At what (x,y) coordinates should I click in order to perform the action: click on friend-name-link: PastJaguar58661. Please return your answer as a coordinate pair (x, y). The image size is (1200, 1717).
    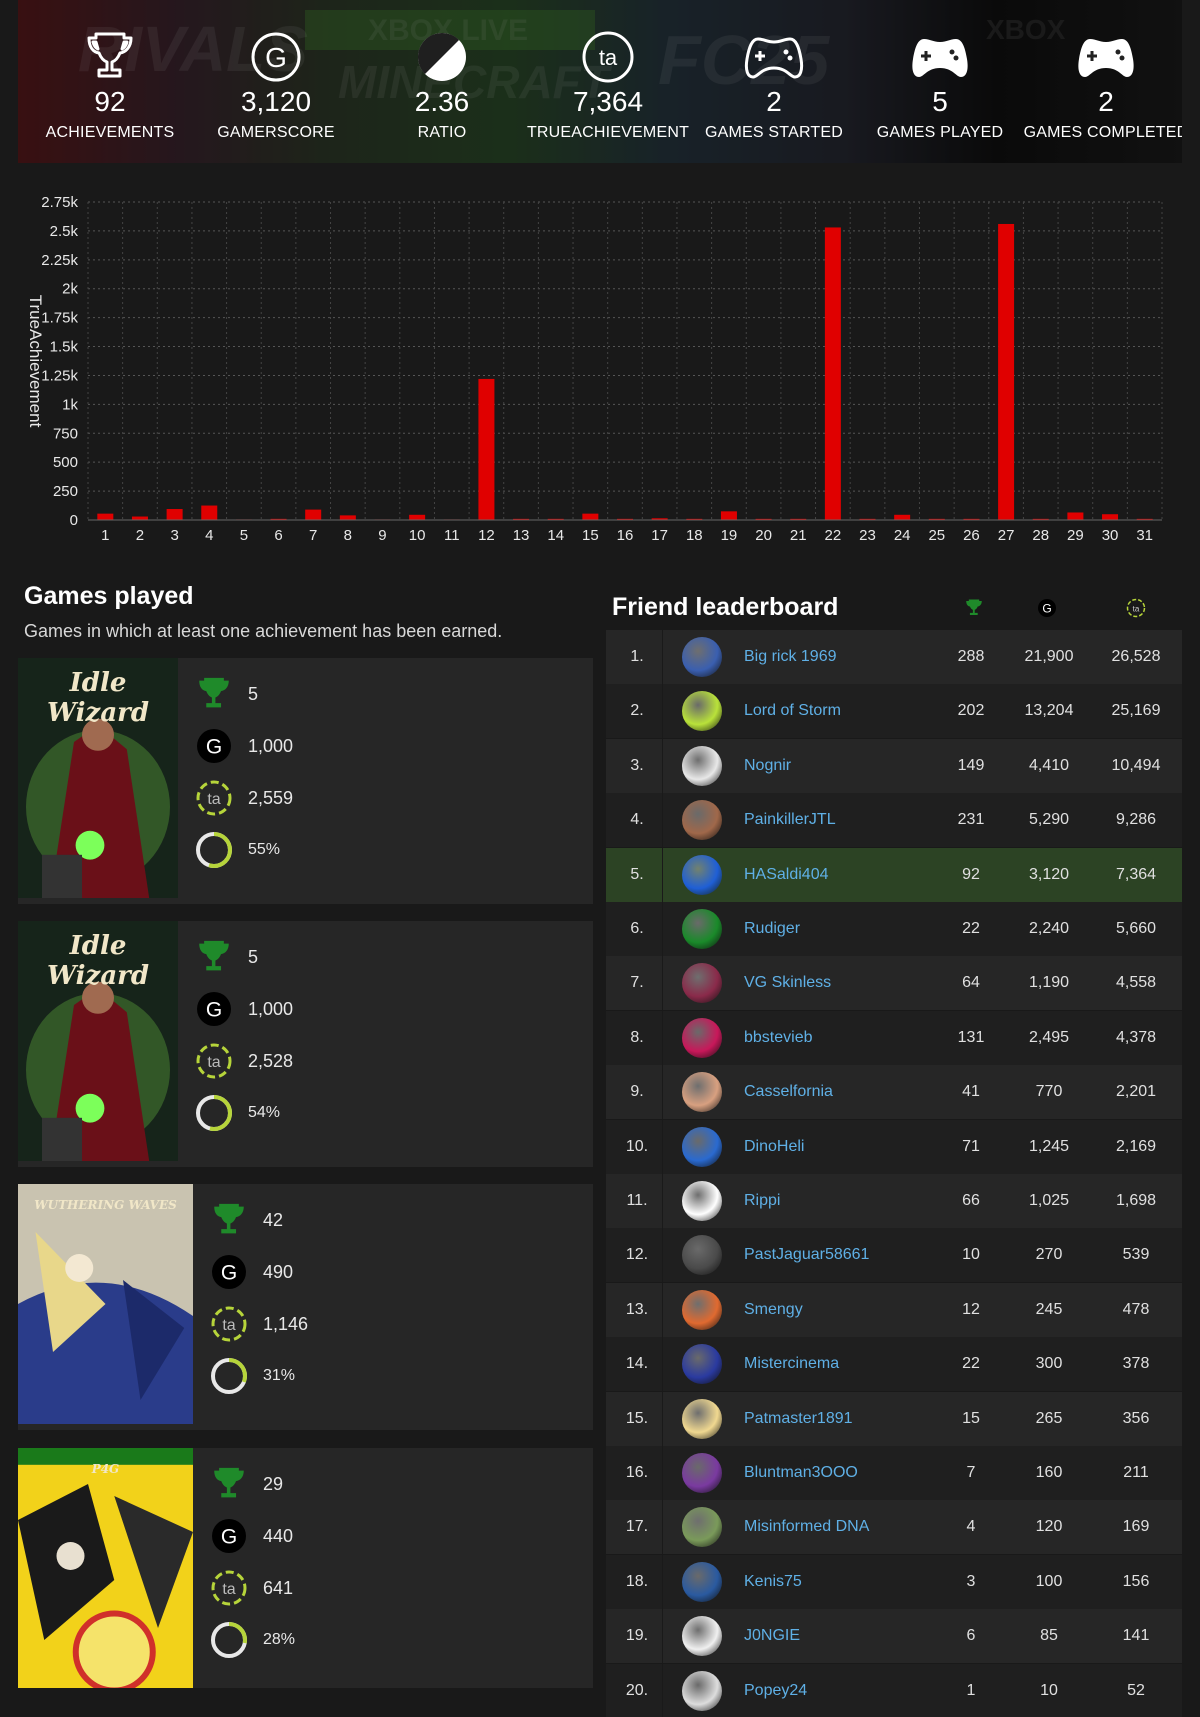
    Looking at the image, I should click on (806, 1255).